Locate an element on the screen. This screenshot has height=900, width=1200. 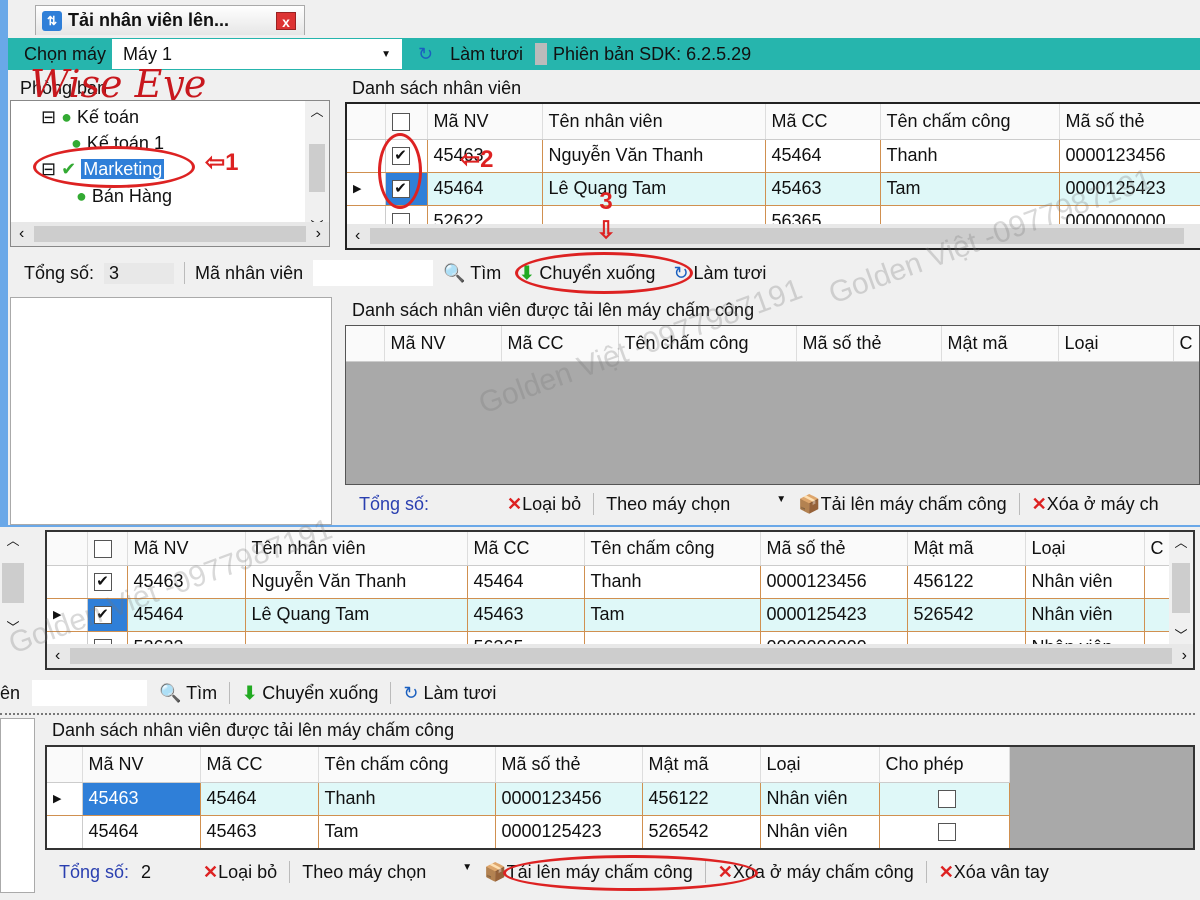
grid-hscrollbar: ‹ is located at coordinates (773, 236).